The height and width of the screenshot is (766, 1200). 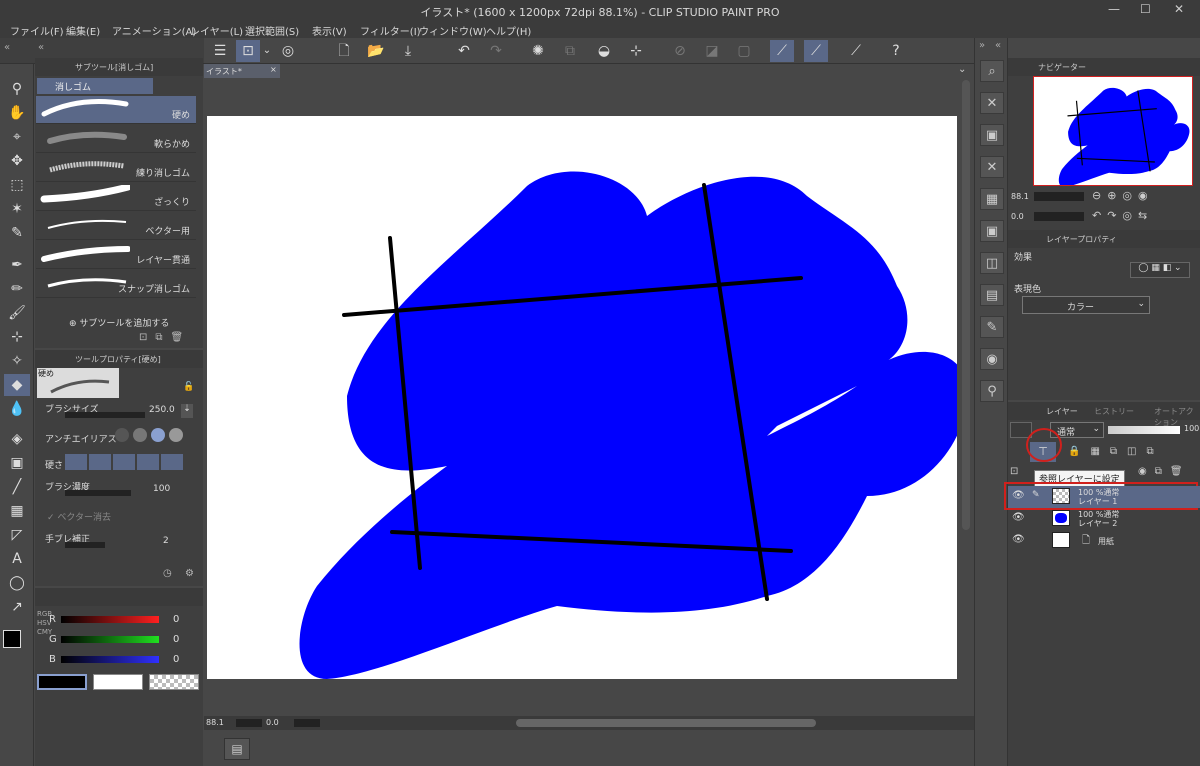 What do you see at coordinates (982, 45) in the screenshot?
I see `expand-icon: »` at bounding box center [982, 45].